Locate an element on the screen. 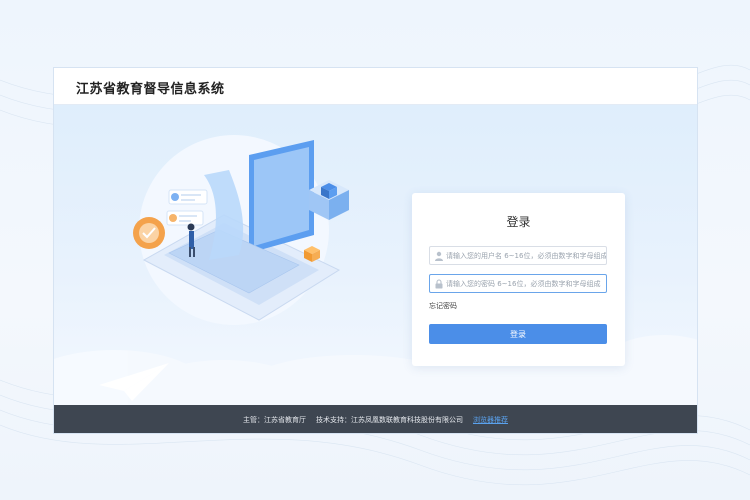 The image size is (750, 500). header-bar: 江苏省教育督导信息系统 is located at coordinates (375, 86).